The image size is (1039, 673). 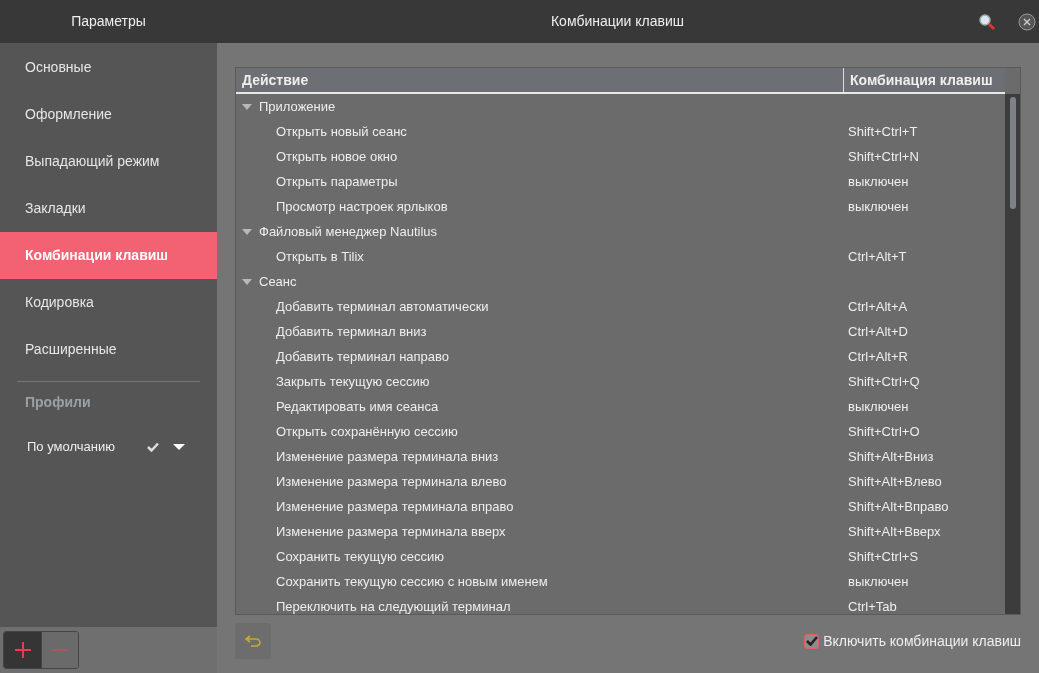 I want to click on shortcut-cell-text: Ctrl+Alt+A, so click(x=878, y=306).